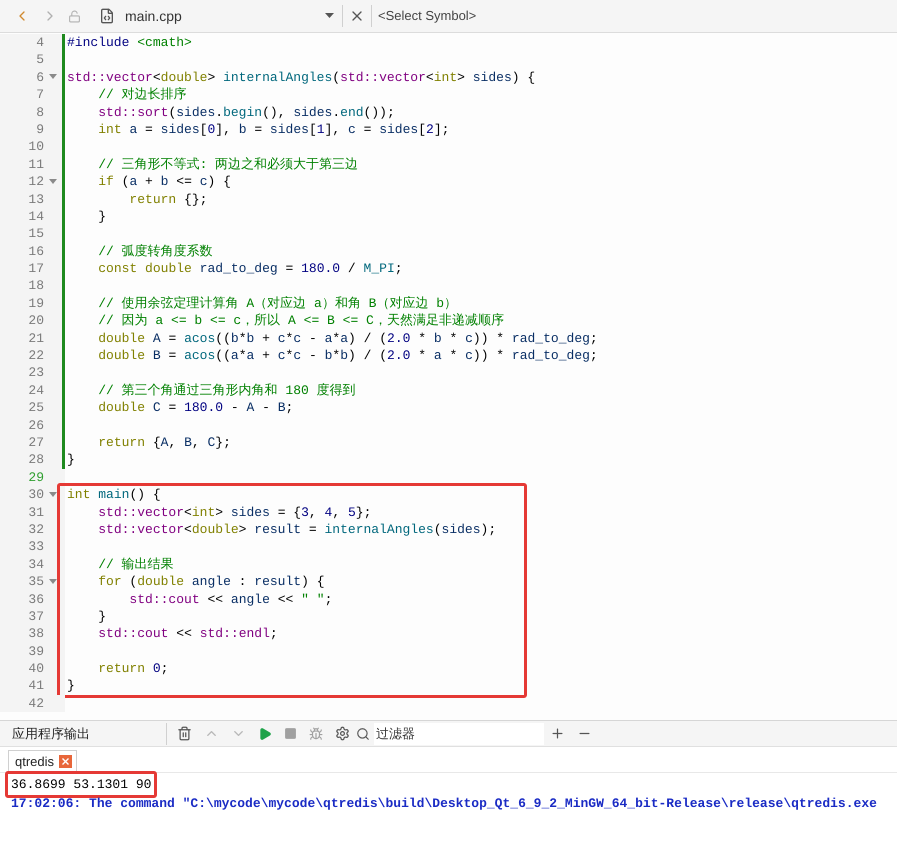  What do you see at coordinates (35, 477) in the screenshot?
I see `line-number: 29` at bounding box center [35, 477].